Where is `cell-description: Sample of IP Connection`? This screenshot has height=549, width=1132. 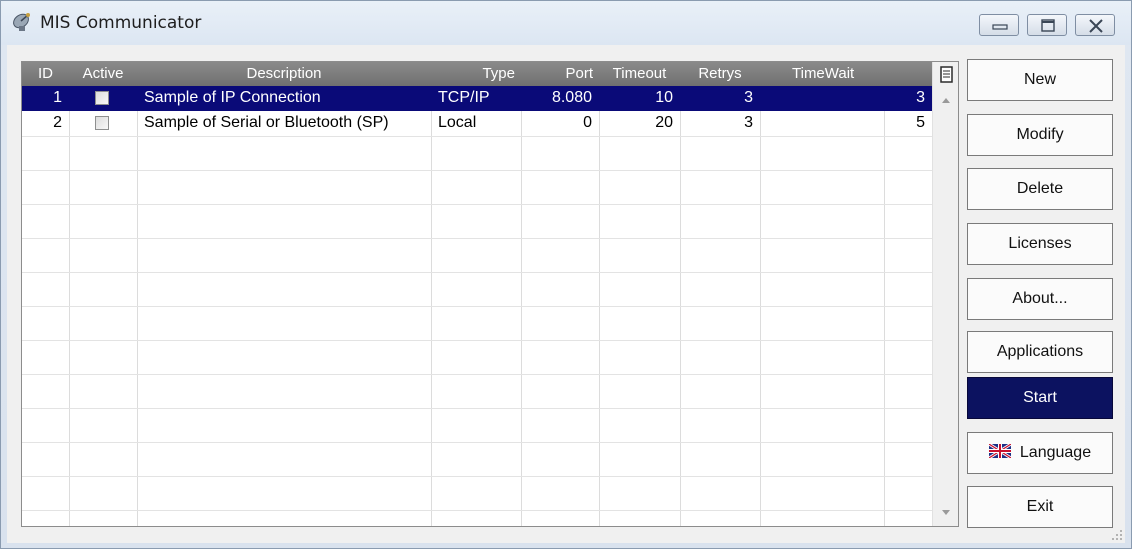
cell-description: Sample of IP Connection is located at coordinates (232, 97).